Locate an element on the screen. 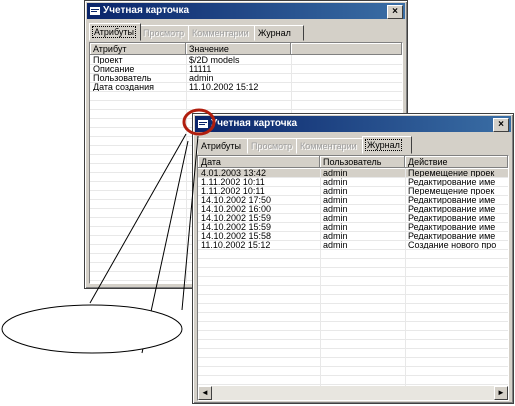 The image size is (515, 406). back-tabs: Атрибуты Просмотр Комментарии Журнал is located at coordinates (246, 32).